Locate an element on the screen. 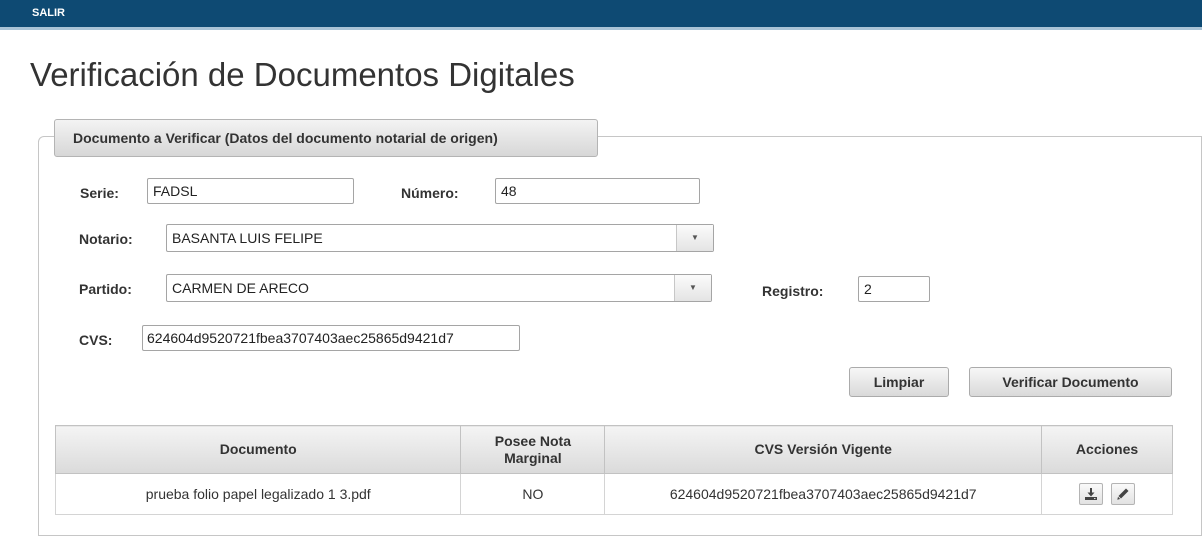  partido-selected-value: CARMEN DE ARECO is located at coordinates (240, 288).